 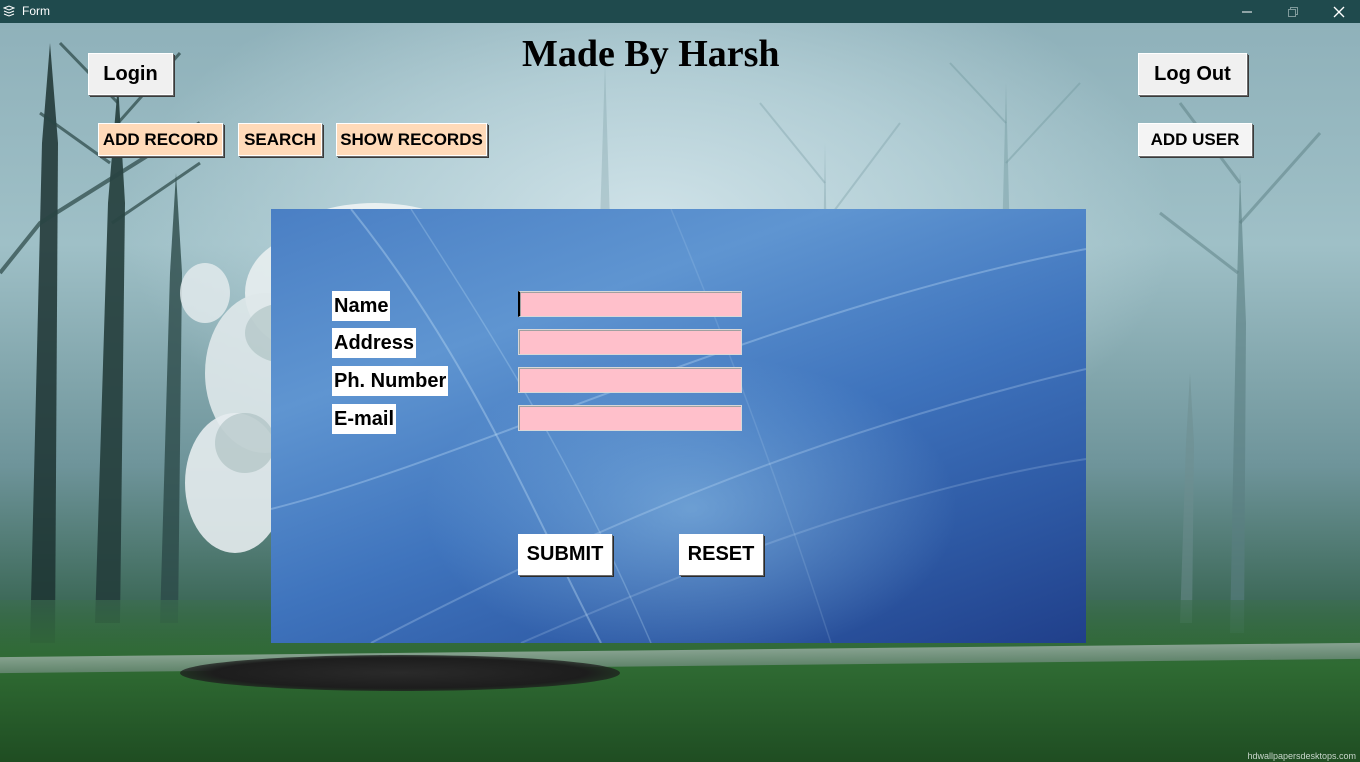 I want to click on phone-input, so click(x=630, y=380).